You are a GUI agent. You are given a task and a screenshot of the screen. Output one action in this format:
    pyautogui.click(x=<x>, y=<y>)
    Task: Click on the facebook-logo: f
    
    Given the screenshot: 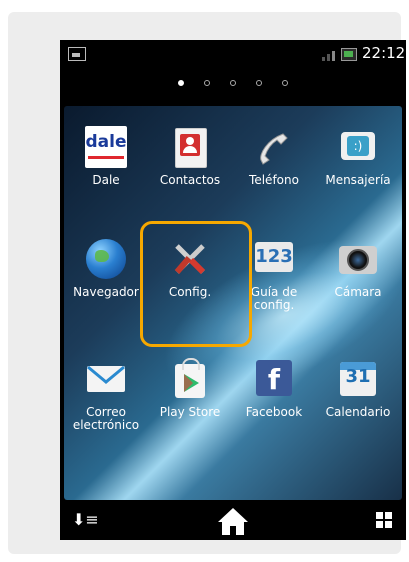 What is the action you would take?
    pyautogui.click(x=274, y=378)
    